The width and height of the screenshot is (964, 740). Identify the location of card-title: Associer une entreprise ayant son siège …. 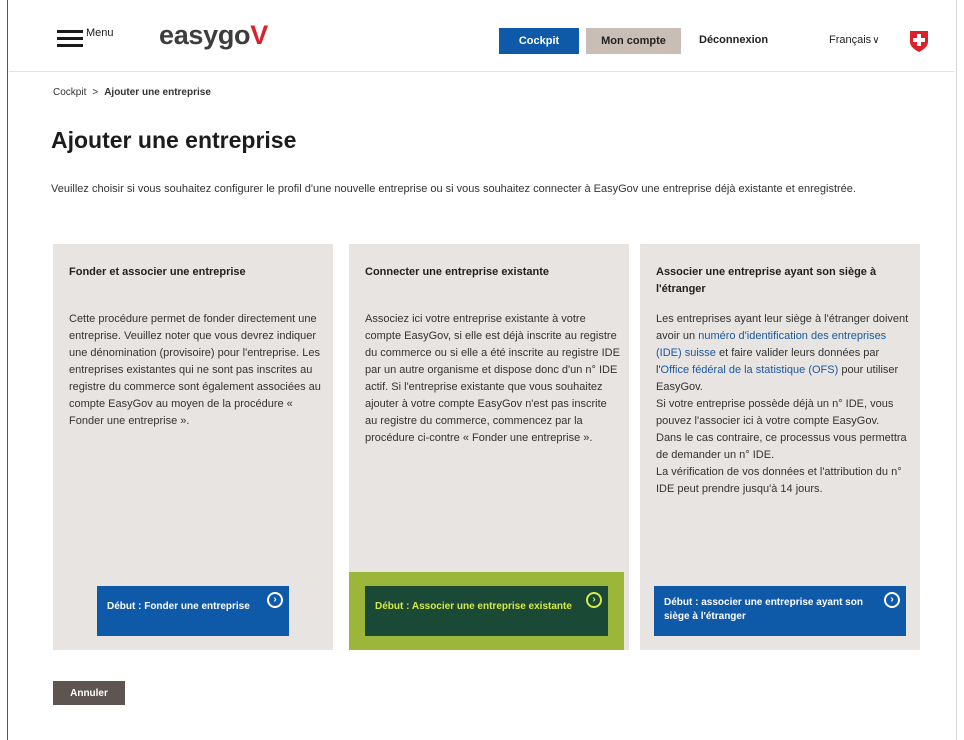
(766, 280).